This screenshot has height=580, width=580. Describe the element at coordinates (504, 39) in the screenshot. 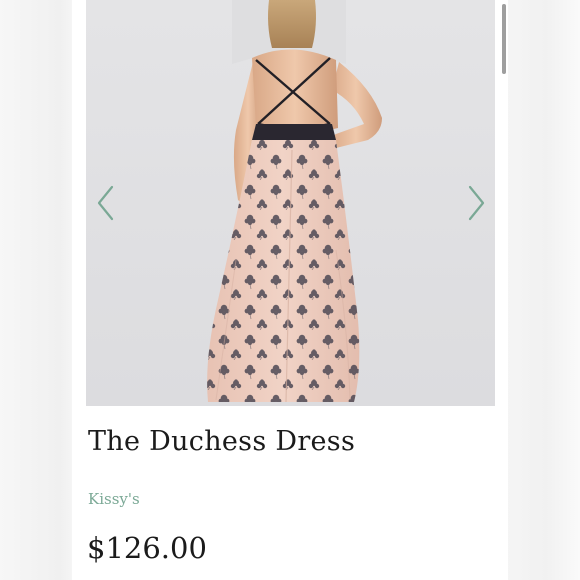

I see `scrollbar-thumb` at that location.